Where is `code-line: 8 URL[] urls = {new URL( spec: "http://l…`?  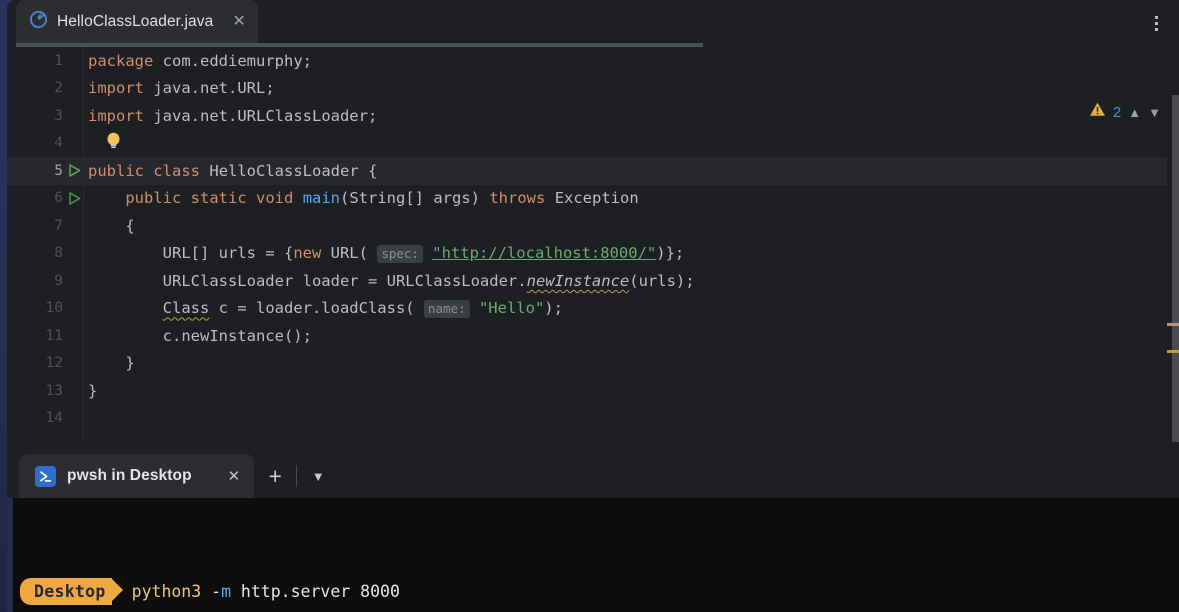
code-line: 8 URL[] urls = {new URL( spec: "http://l… is located at coordinates (593, 254).